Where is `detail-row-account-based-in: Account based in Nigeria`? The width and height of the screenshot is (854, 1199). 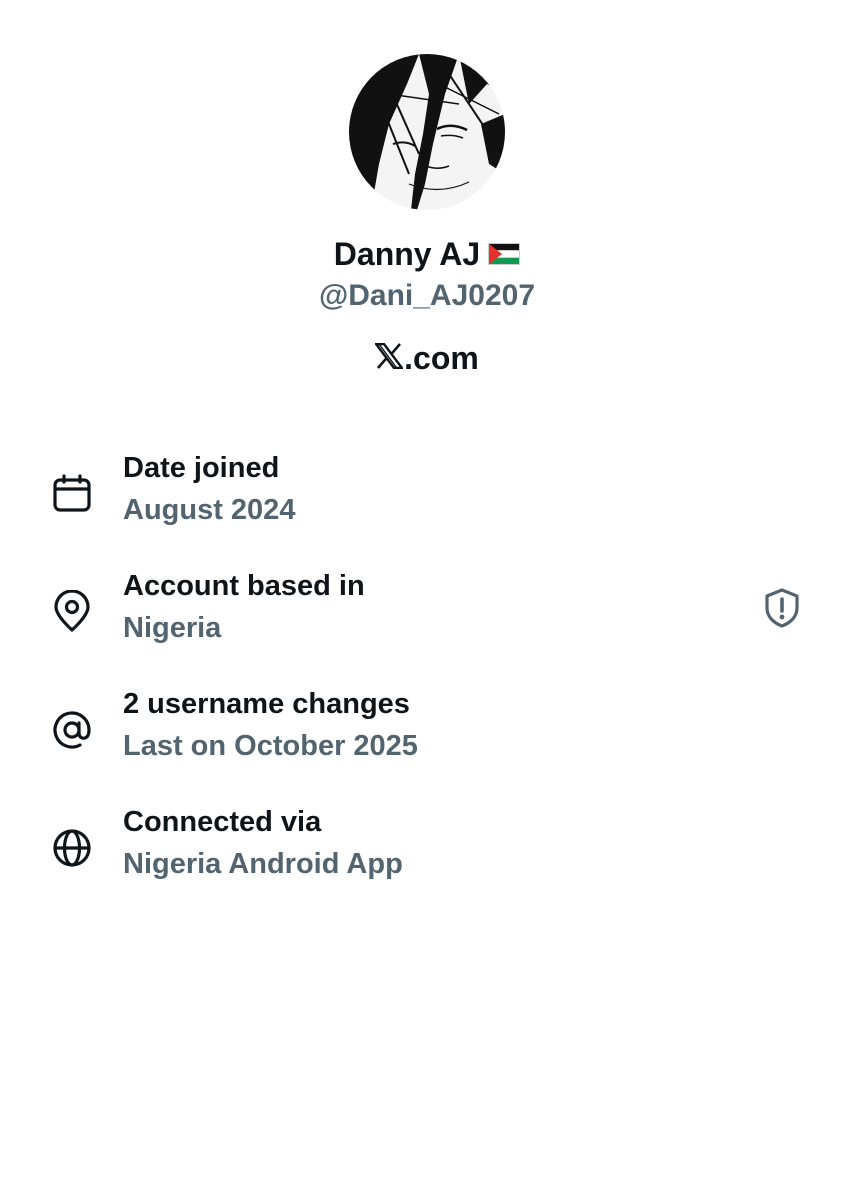
detail-row-account-based-in: Account based in Nigeria is located at coordinates (427, 611).